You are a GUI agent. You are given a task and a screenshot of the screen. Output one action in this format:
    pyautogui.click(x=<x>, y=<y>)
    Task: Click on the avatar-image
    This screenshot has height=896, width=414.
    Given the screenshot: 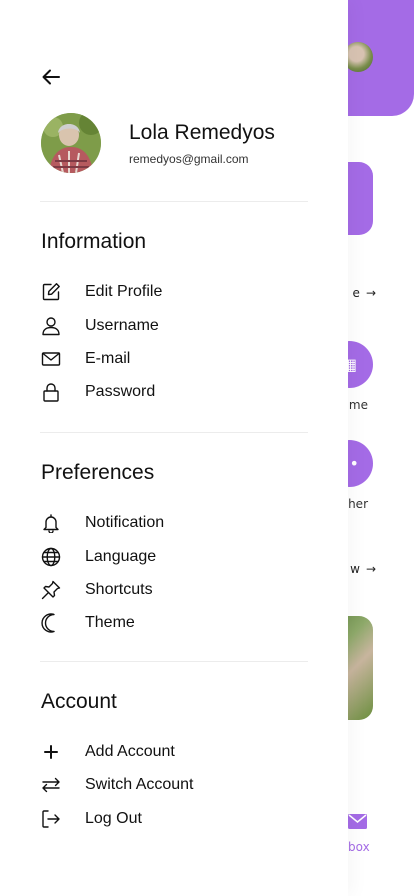 What is the action you would take?
    pyautogui.click(x=71, y=143)
    